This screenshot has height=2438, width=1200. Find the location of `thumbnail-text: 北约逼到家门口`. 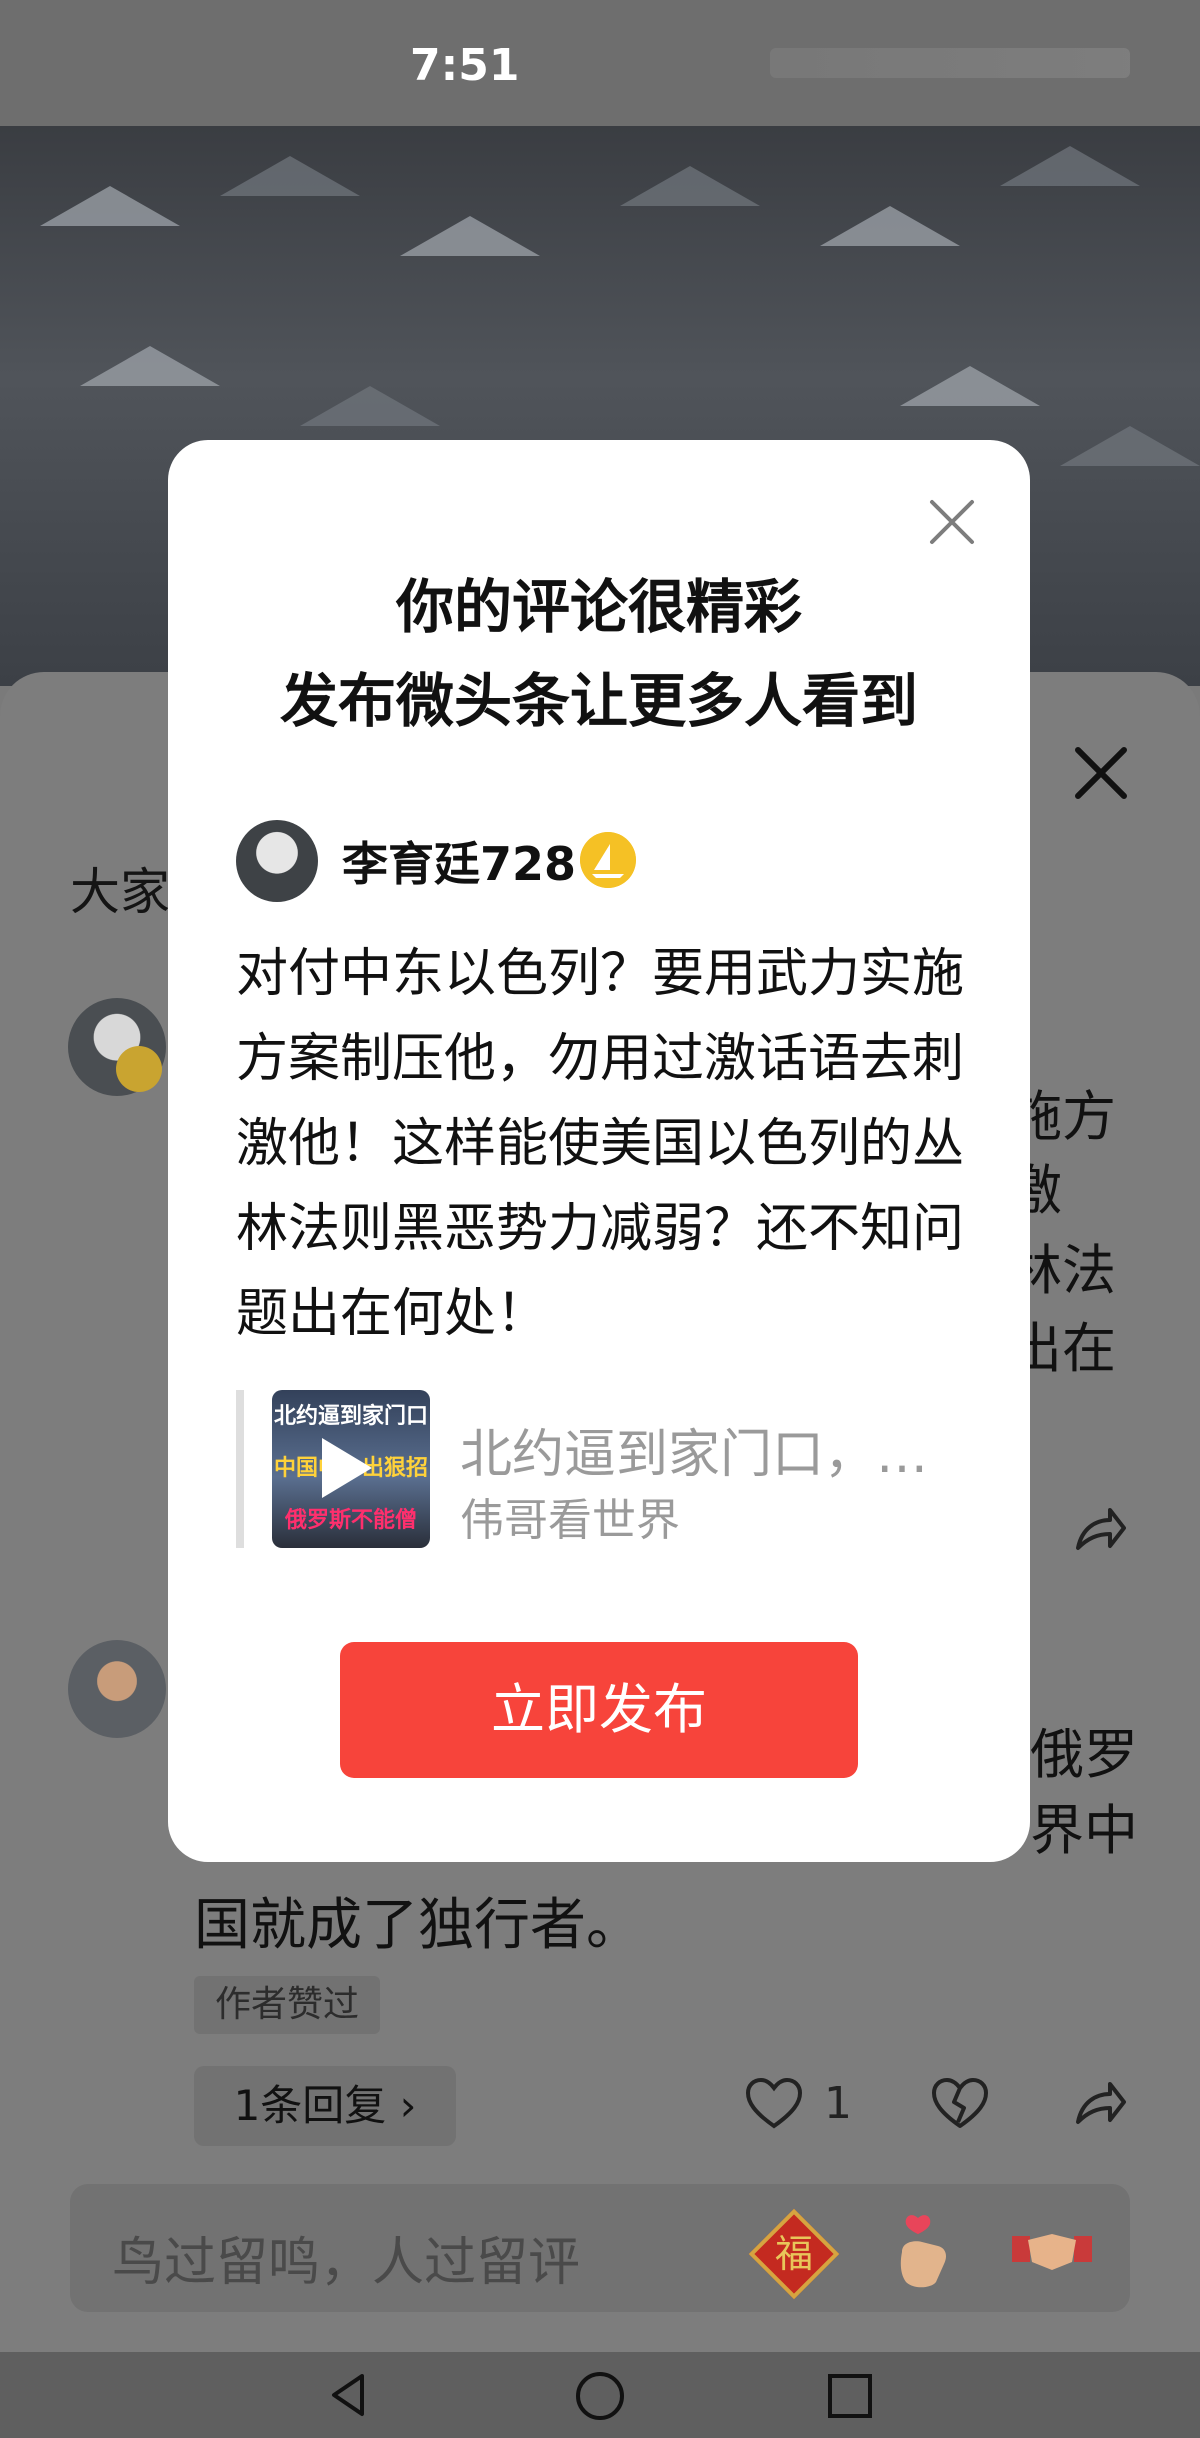

thumbnail-text: 北约逼到家门口 is located at coordinates (350, 1416).